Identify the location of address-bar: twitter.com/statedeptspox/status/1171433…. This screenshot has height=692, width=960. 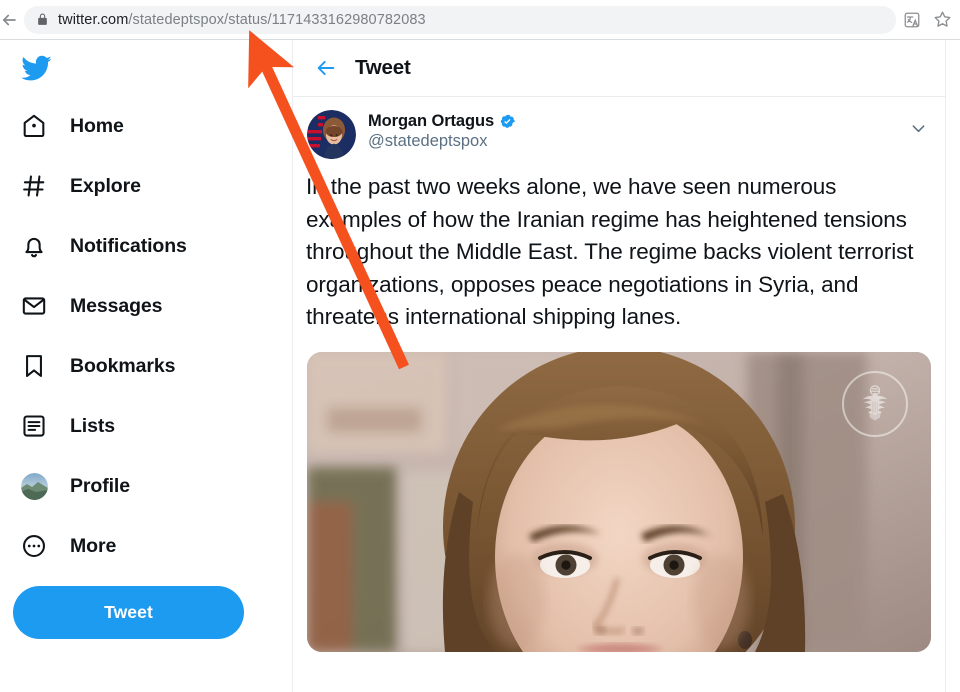
(460, 19).